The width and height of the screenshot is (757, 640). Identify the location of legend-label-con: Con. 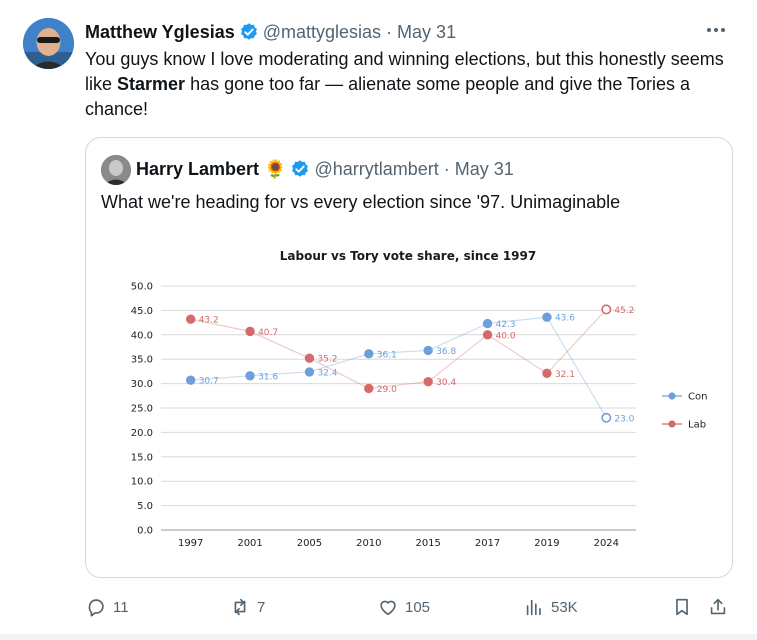
(697, 397).